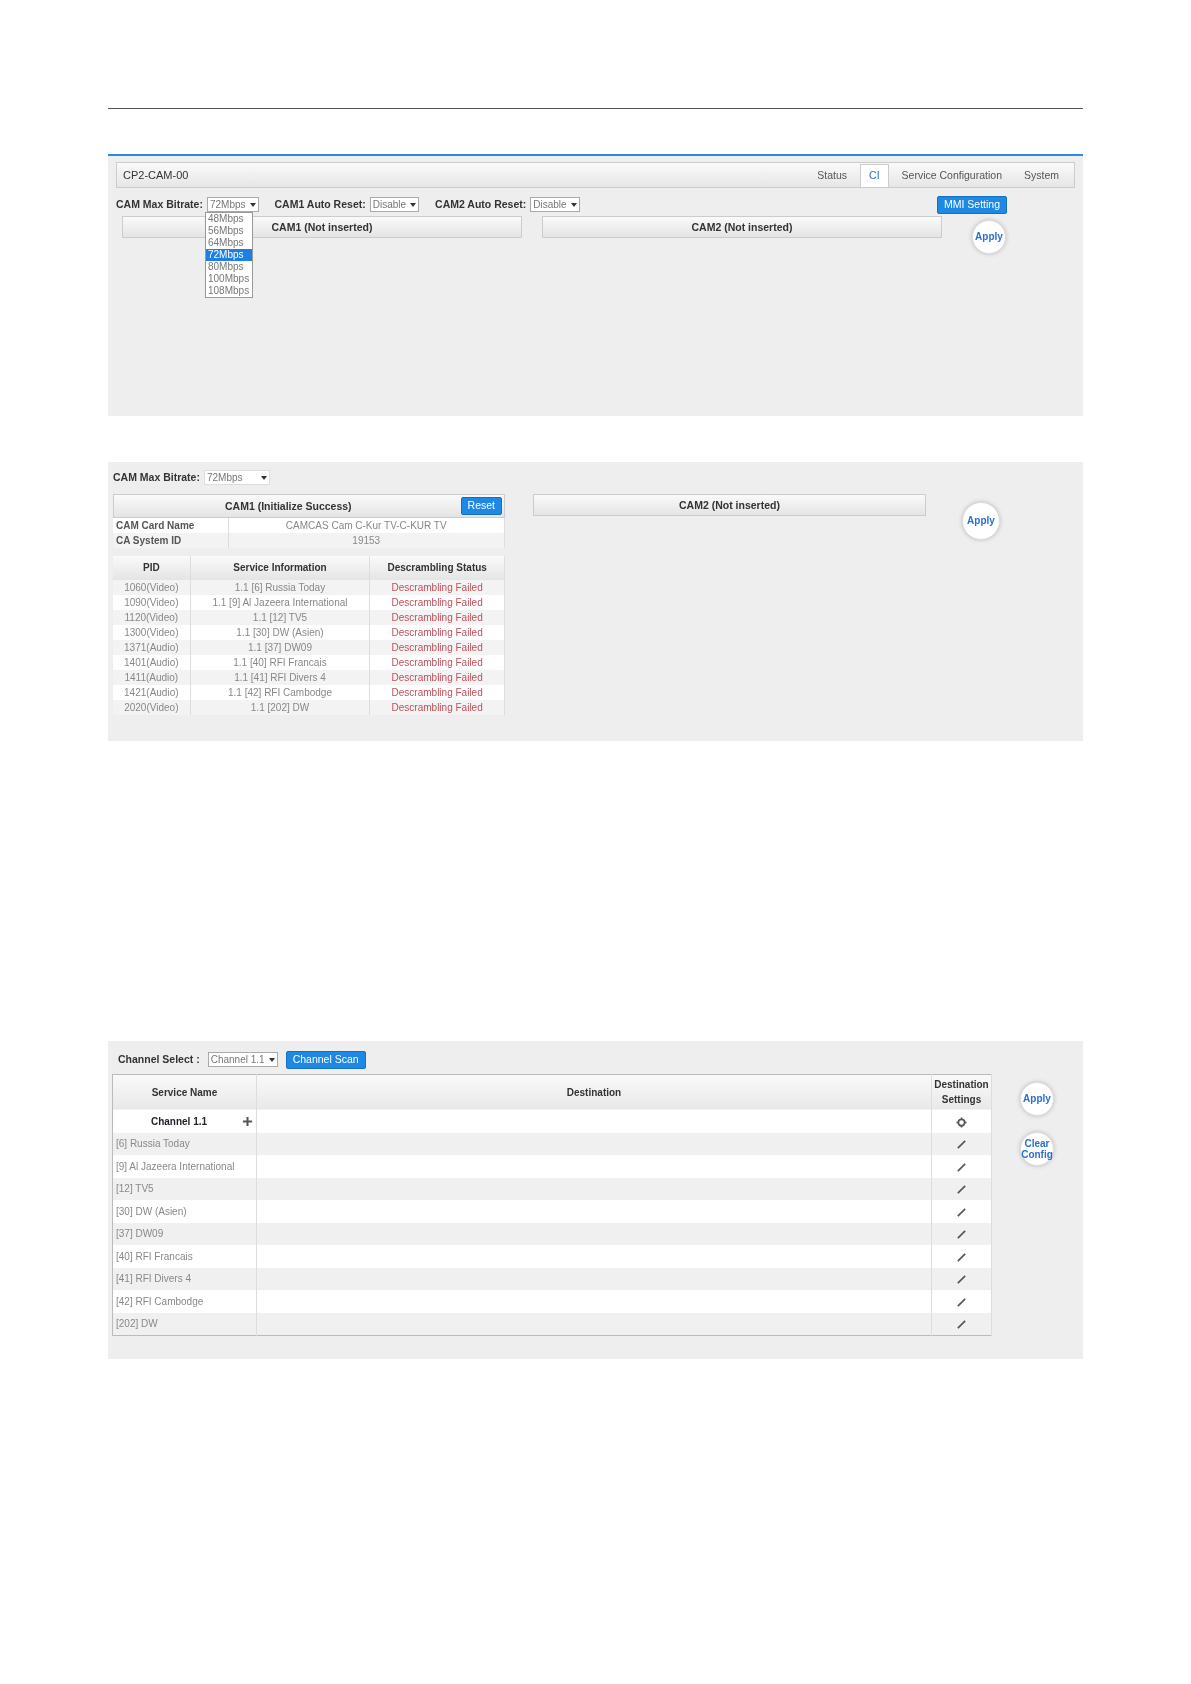 The width and height of the screenshot is (1191, 1684). What do you see at coordinates (229, 279) in the screenshot?
I see `dropdown-option: 100Mbps` at bounding box center [229, 279].